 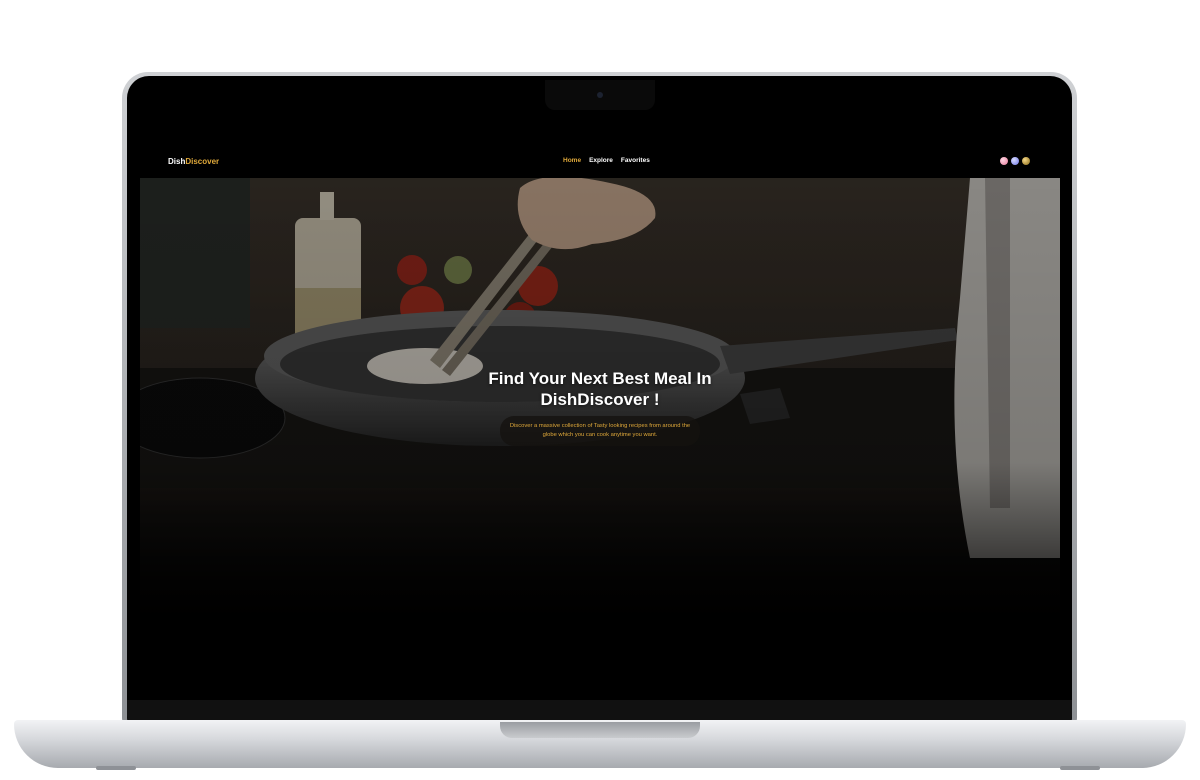 I want to click on logo-text-discover: Discover, so click(x=202, y=161).